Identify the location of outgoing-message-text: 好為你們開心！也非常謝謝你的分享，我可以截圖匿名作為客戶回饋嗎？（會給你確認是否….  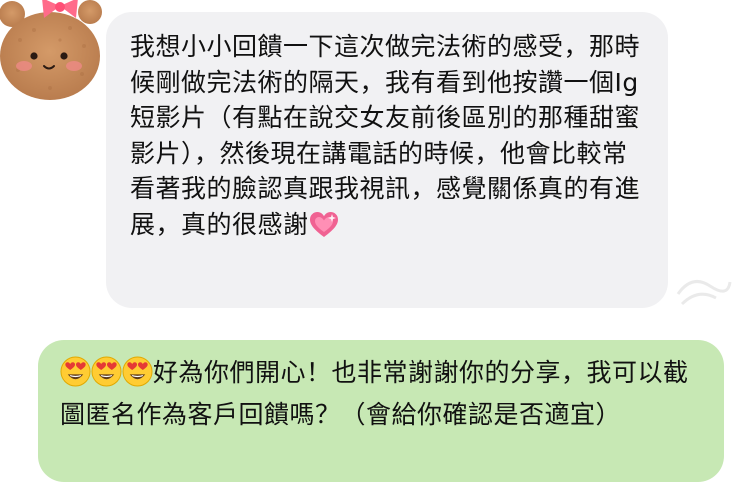
(374, 393).